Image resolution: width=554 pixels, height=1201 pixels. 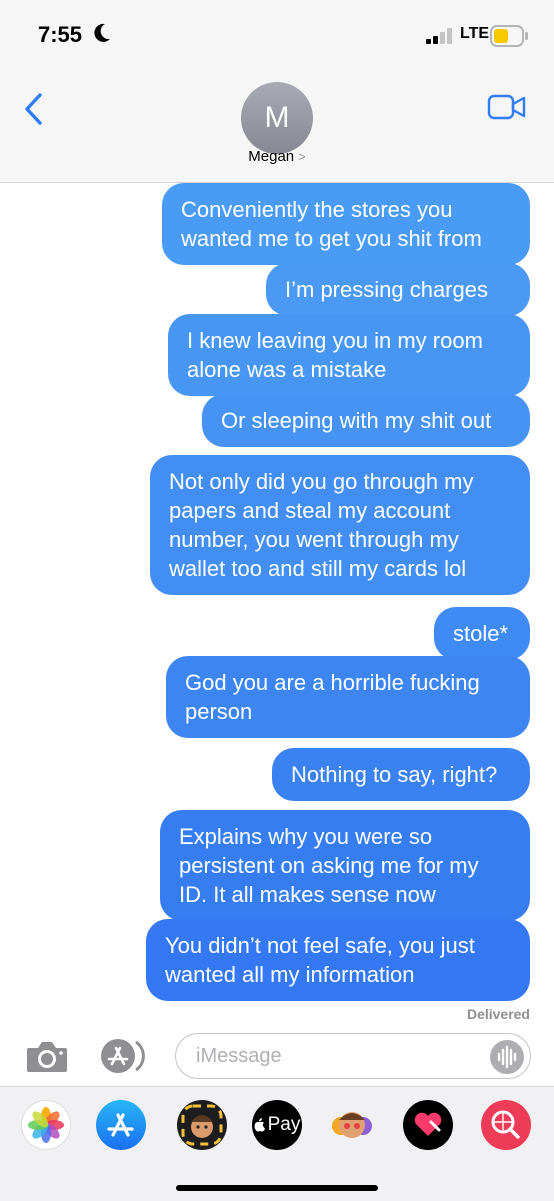 I want to click on conversation-header: M Megan >, so click(x=277, y=126).